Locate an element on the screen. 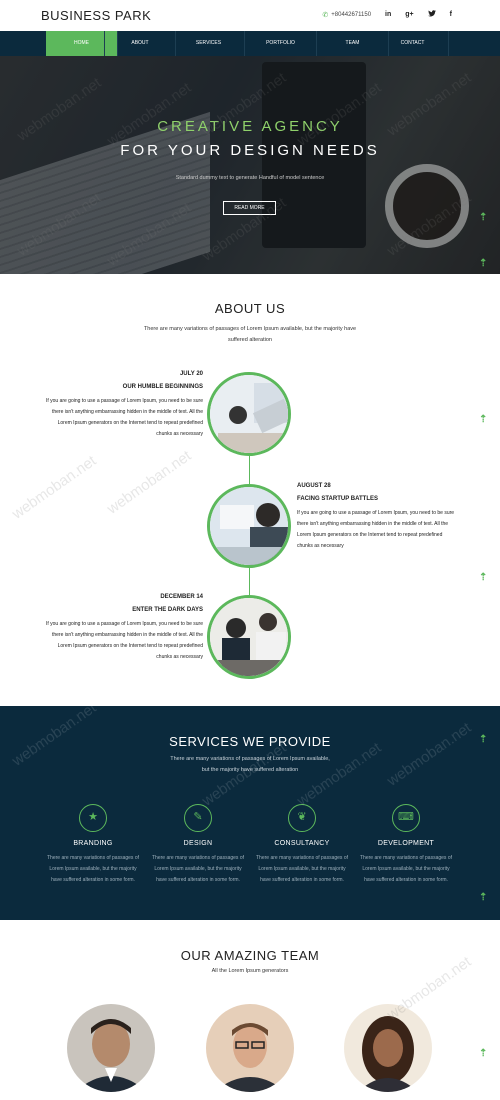 This screenshot has width=500, height=1100. google-plus-icon: g+ is located at coordinates (409, 14).